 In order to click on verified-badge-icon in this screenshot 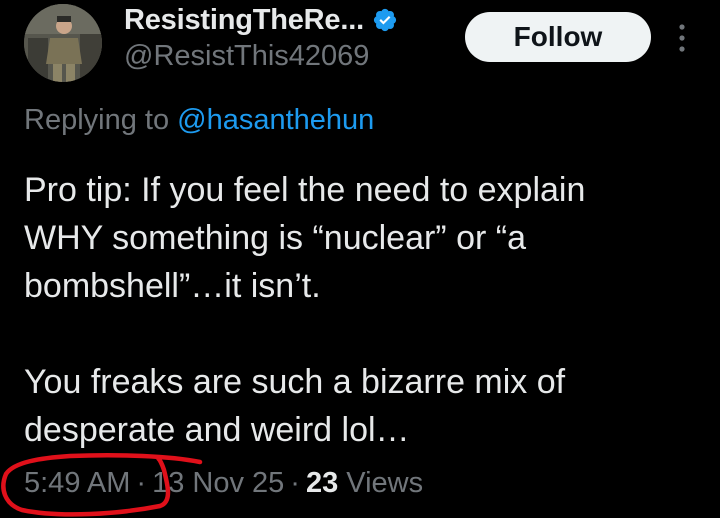, I will do `click(385, 20)`.